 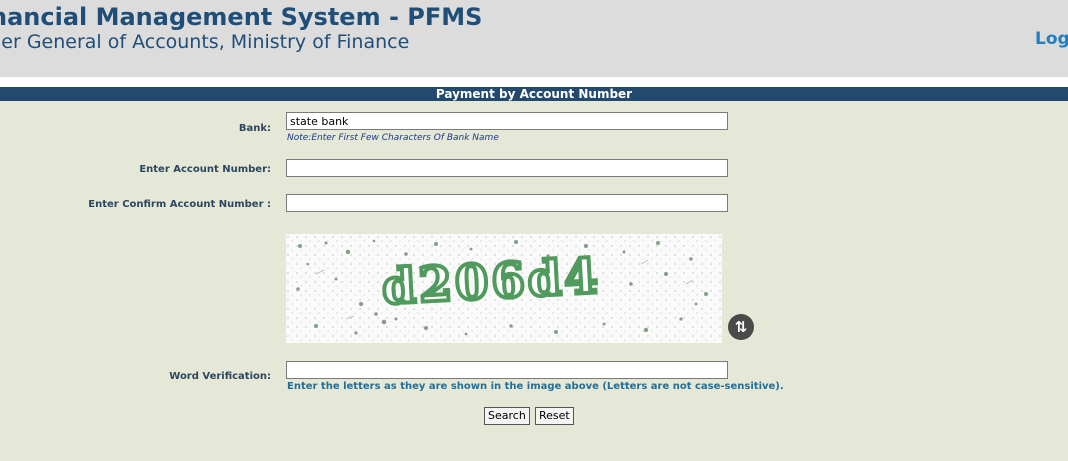 I want to click on refresh-icon: ⇅, so click(x=741, y=327).